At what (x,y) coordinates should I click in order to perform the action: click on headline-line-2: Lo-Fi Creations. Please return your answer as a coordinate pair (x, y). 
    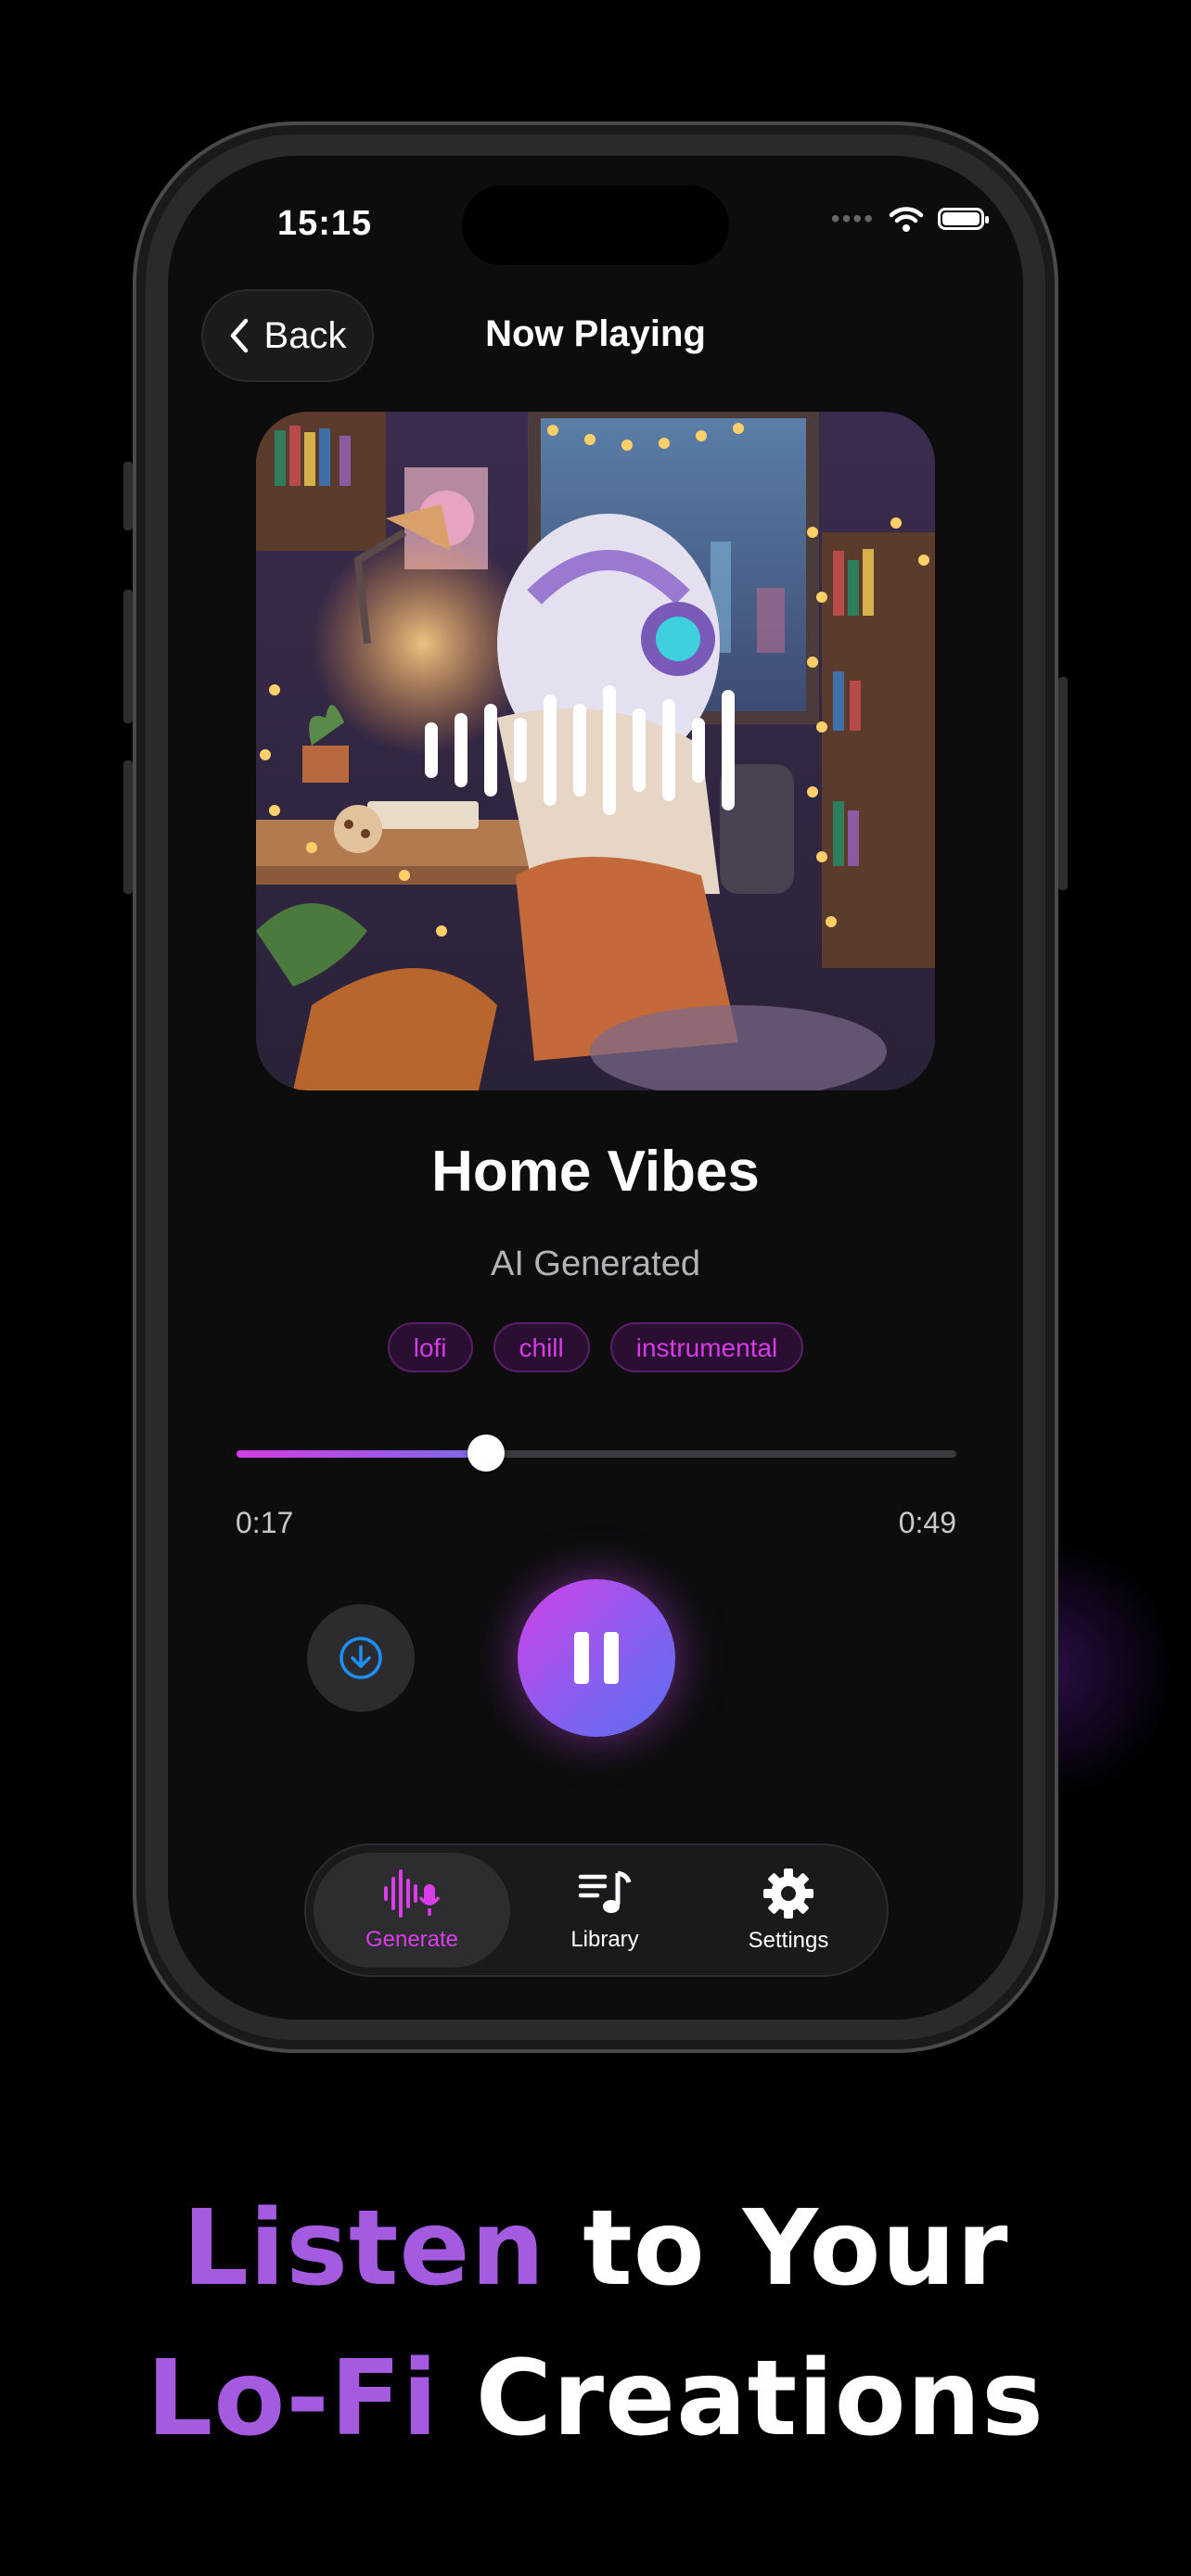
    Looking at the image, I should click on (595, 2399).